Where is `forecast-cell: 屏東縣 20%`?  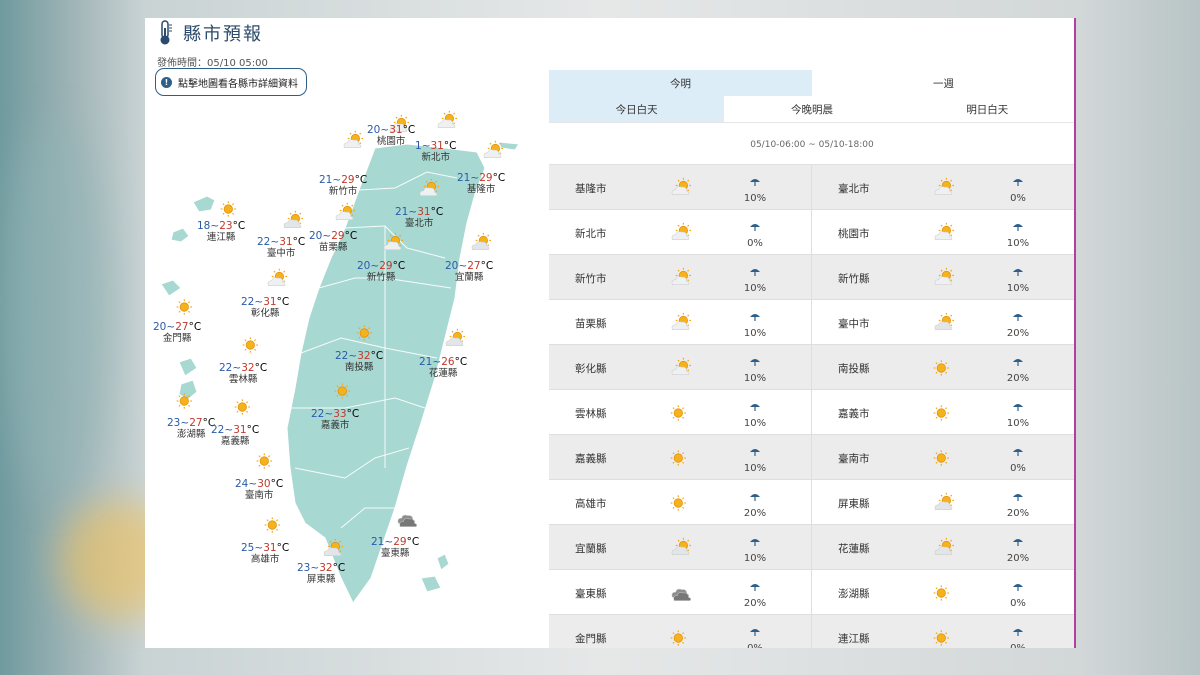
forecast-cell: 屏東縣 20% is located at coordinates (942, 502).